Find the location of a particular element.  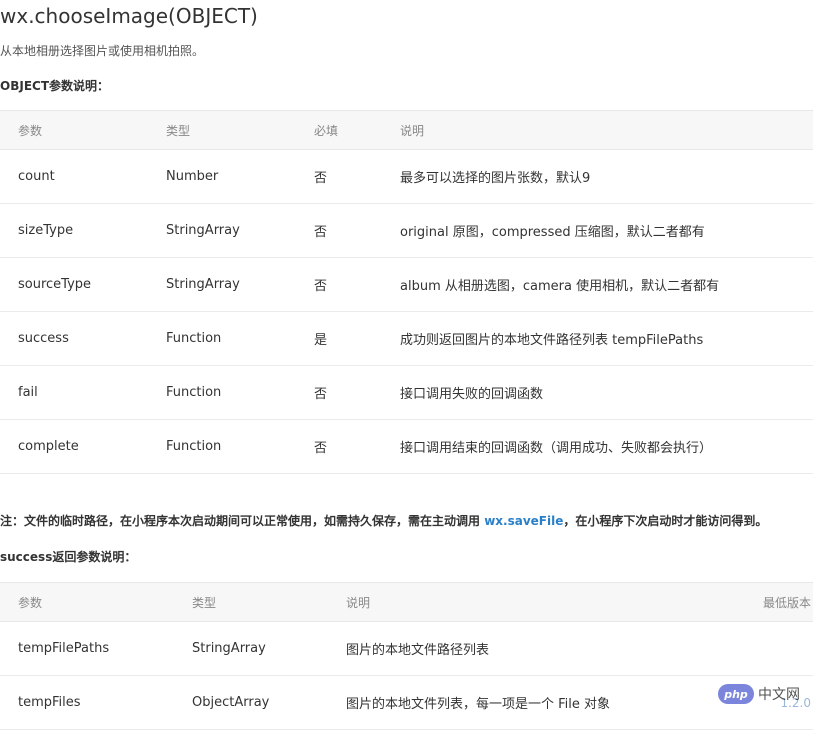

table-header-row: 参数 类型 说明 最低版本 is located at coordinates (406, 602).